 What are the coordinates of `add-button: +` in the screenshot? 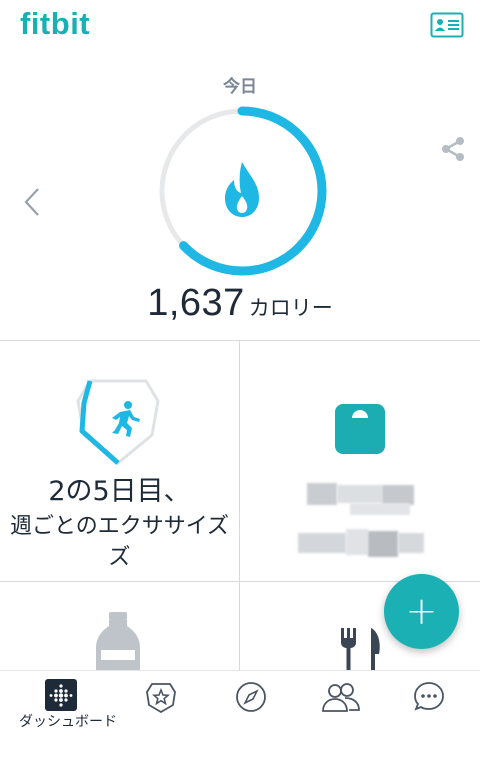 It's located at (421, 611).